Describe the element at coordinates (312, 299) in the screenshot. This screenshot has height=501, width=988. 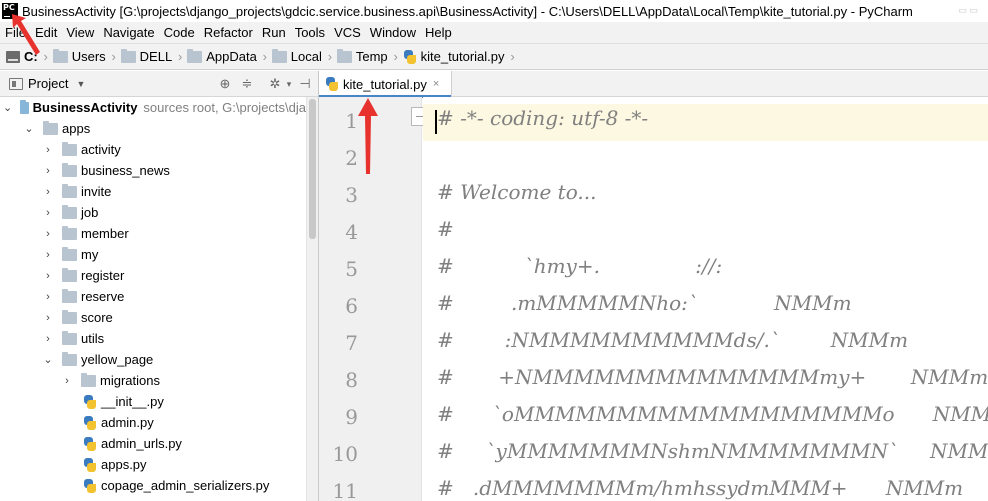
I see `project-tree-scrollbar` at that location.